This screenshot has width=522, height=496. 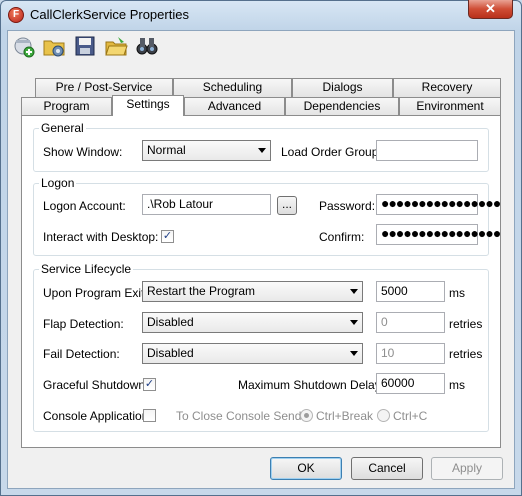 I want to click on flap-detection-select: Disabled, so click(x=252, y=322).